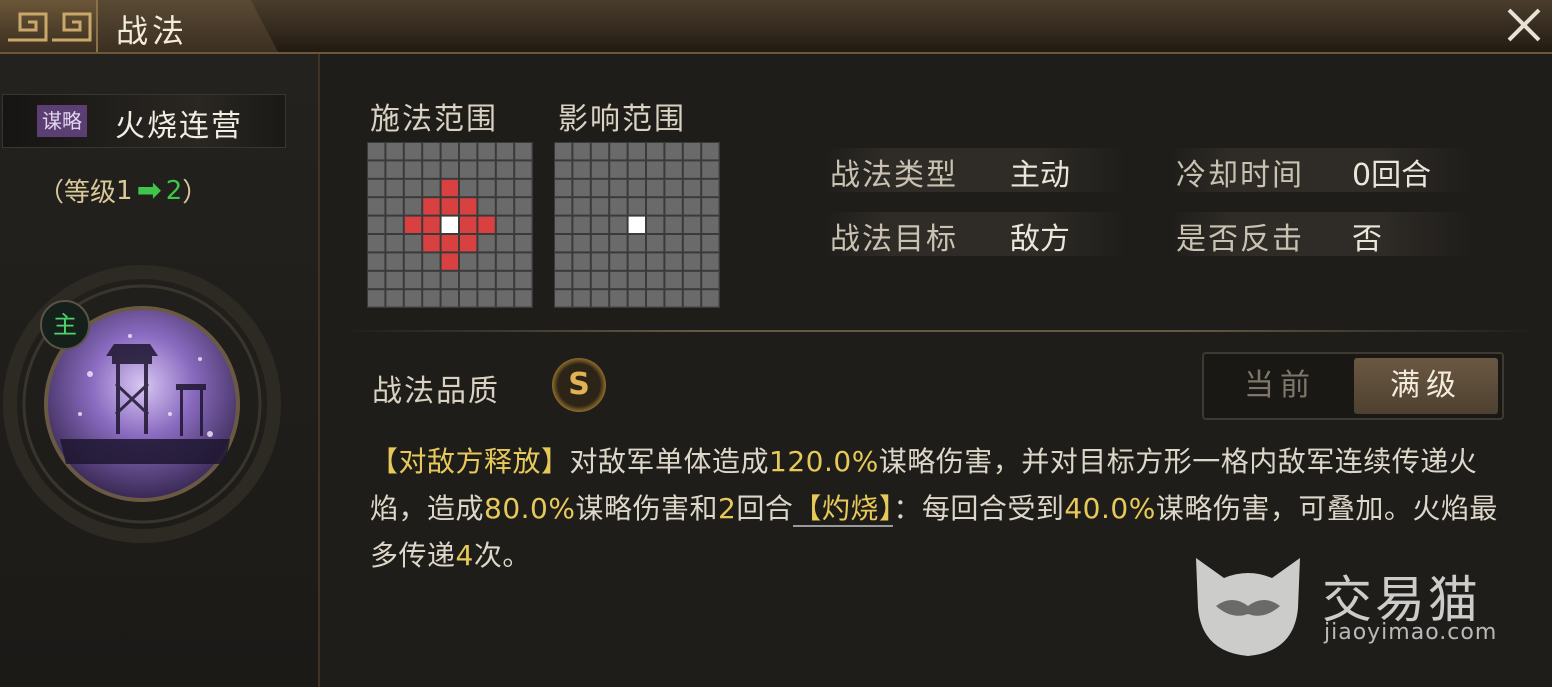 The height and width of the screenshot is (687, 1552). What do you see at coordinates (1426, 386) in the screenshot?
I see `max-level-tab: 满级` at bounding box center [1426, 386].